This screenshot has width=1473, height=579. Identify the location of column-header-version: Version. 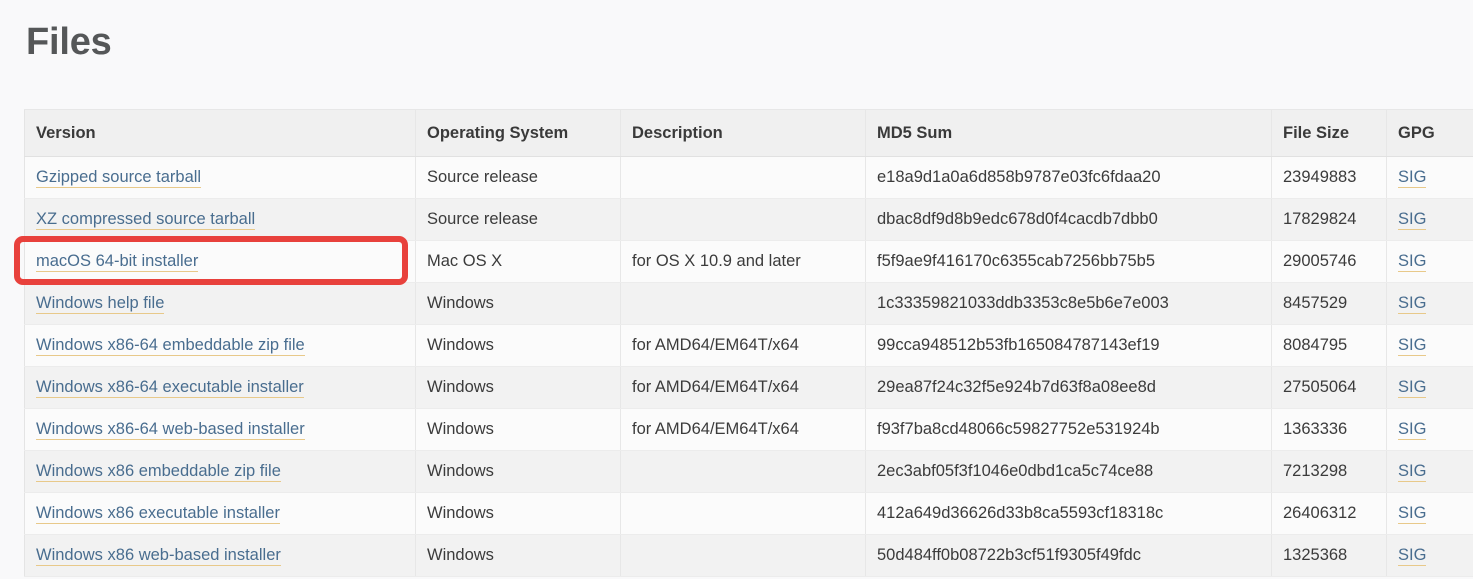
(220, 133).